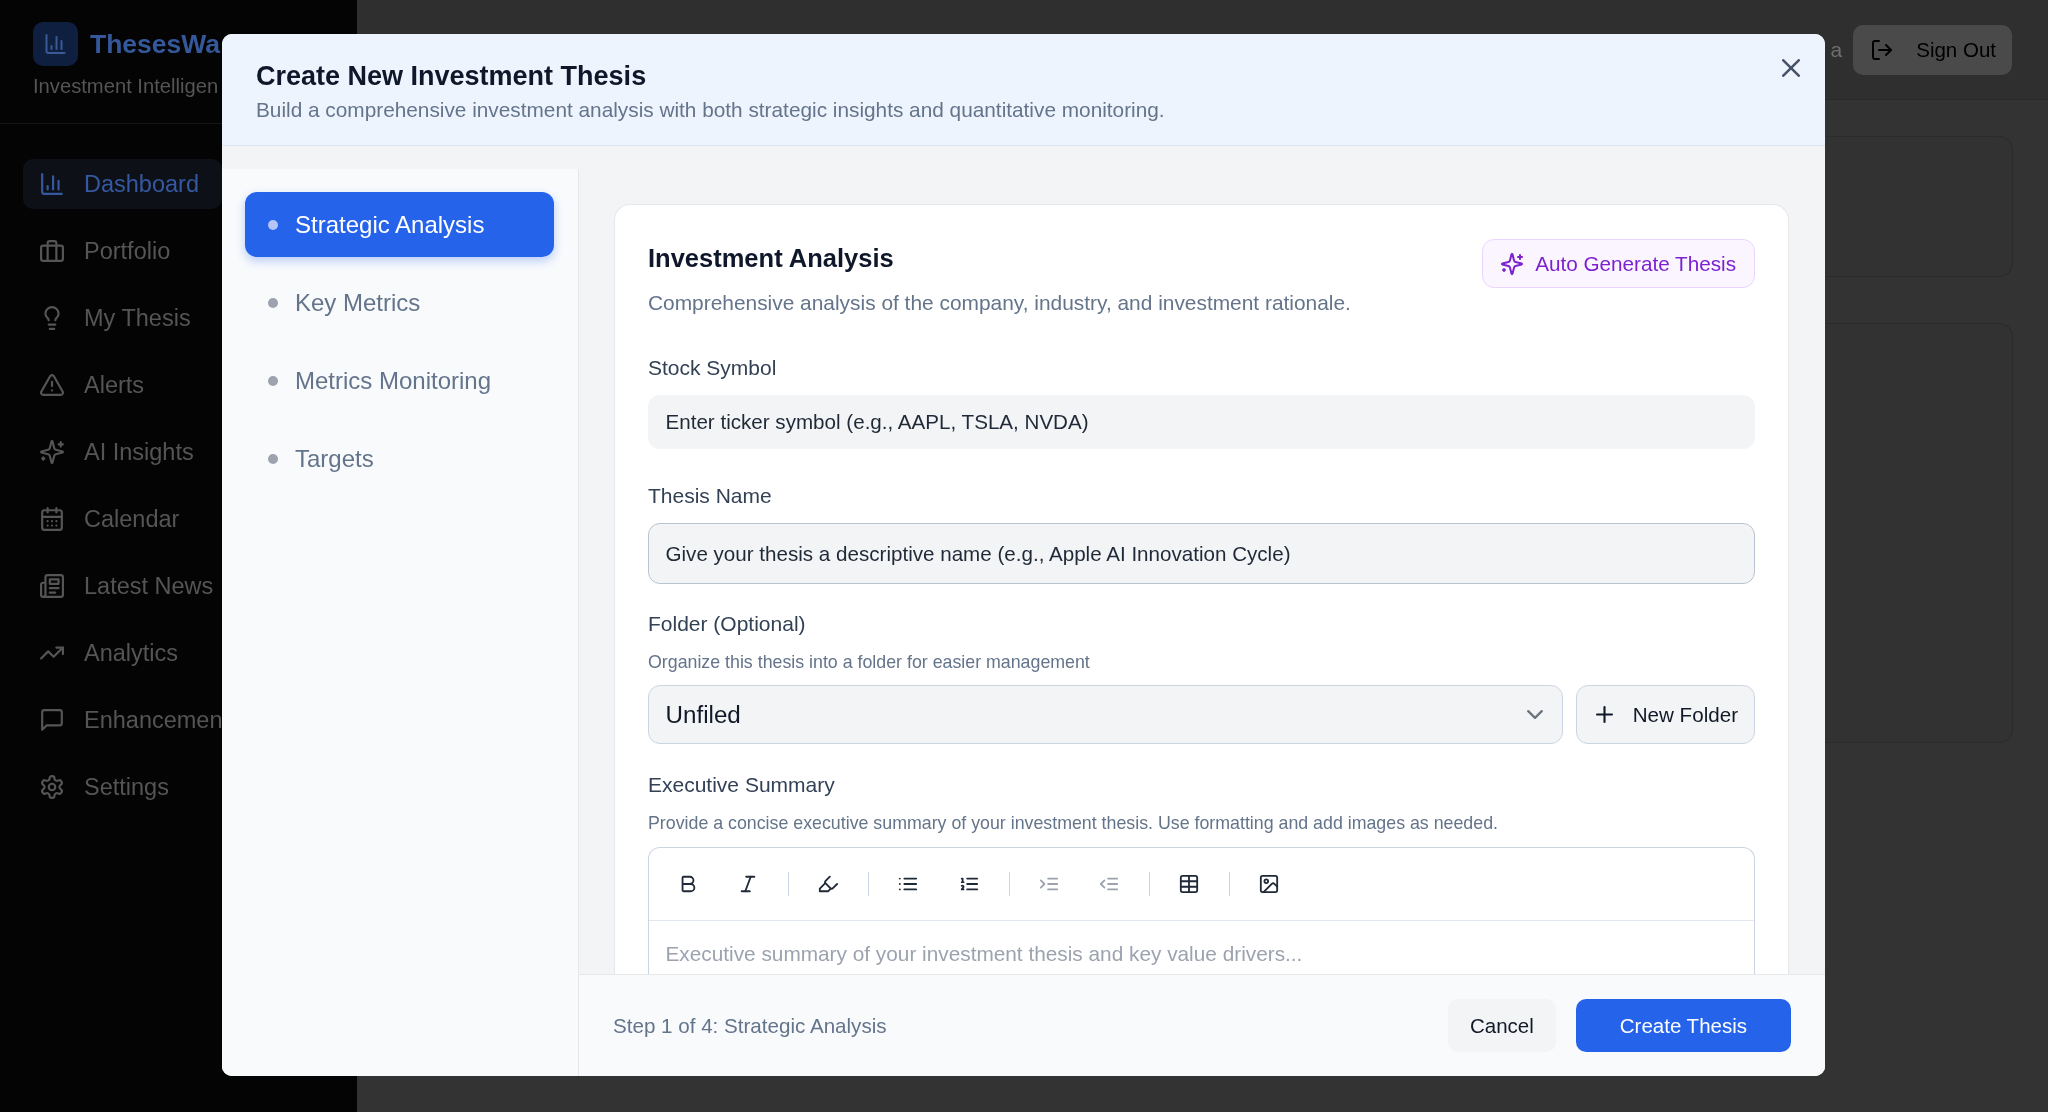 The image size is (2048, 1112). I want to click on step-tab: Targets, so click(399, 458).